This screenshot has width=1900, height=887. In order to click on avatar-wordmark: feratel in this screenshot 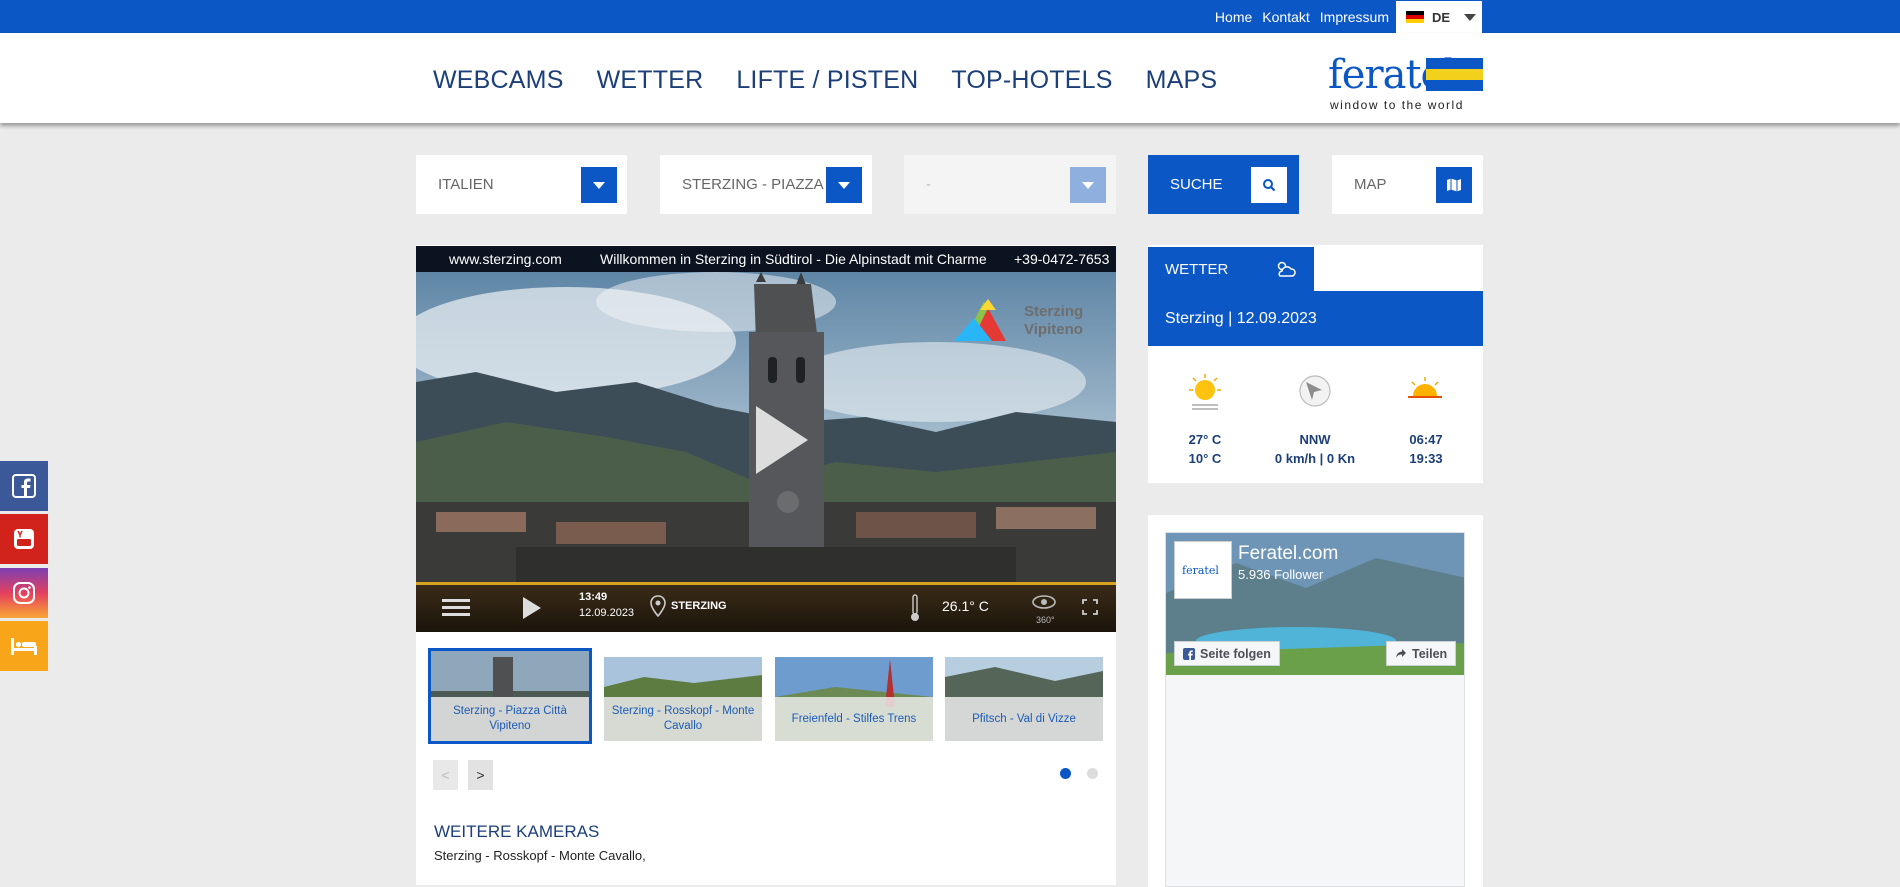, I will do `click(1200, 570)`.